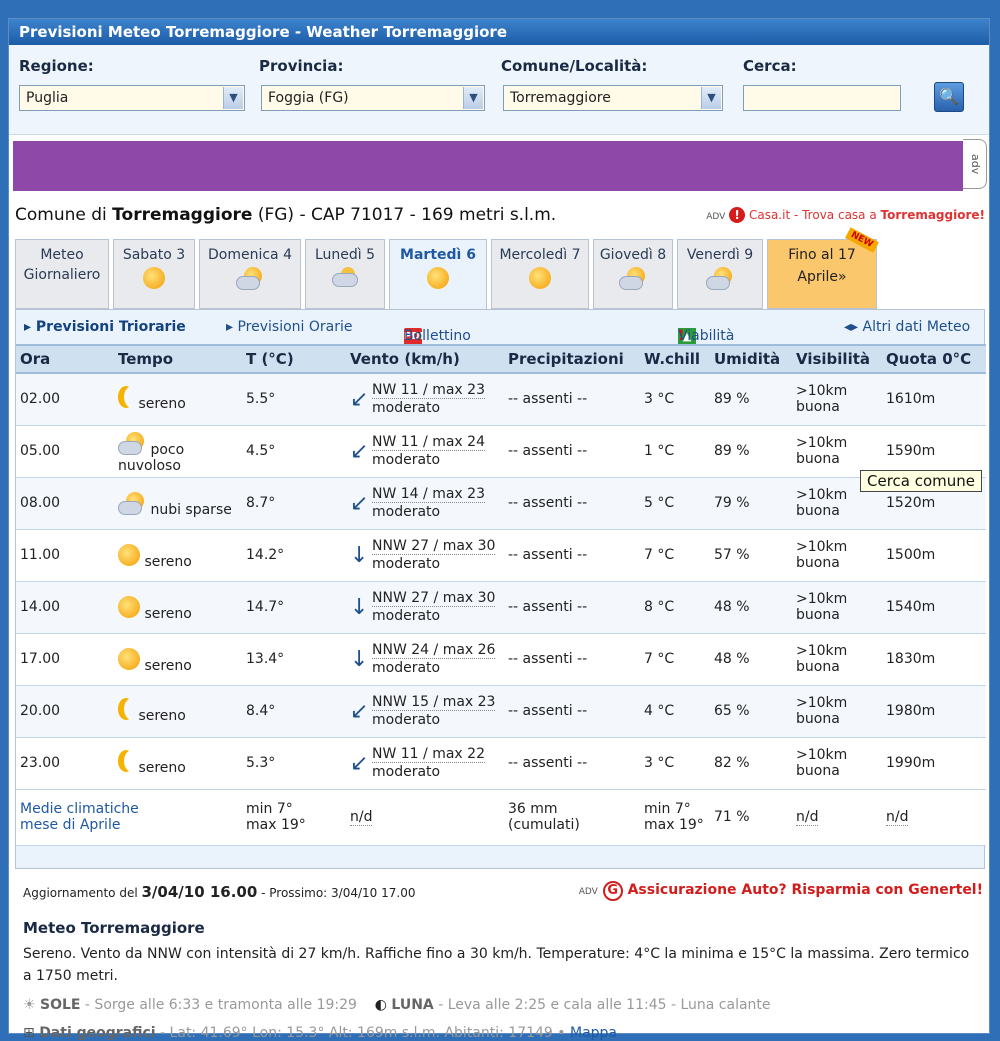 This screenshot has width=1000, height=1041. What do you see at coordinates (65, 451) in the screenshot?
I see `cell-ora: 05.00` at bounding box center [65, 451].